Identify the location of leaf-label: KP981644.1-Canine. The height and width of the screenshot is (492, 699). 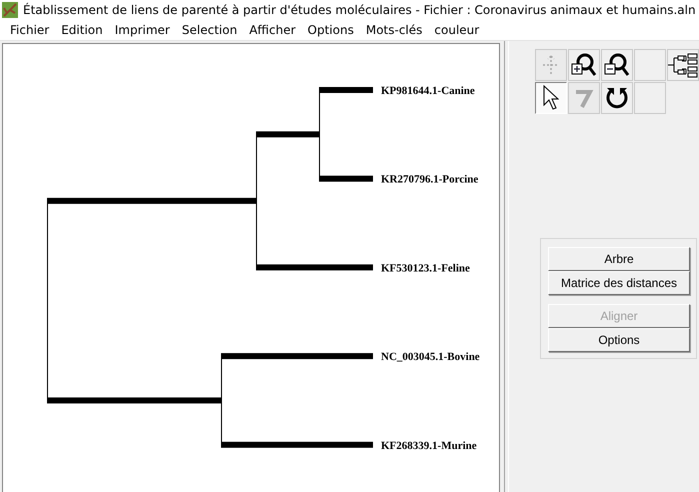
(428, 91).